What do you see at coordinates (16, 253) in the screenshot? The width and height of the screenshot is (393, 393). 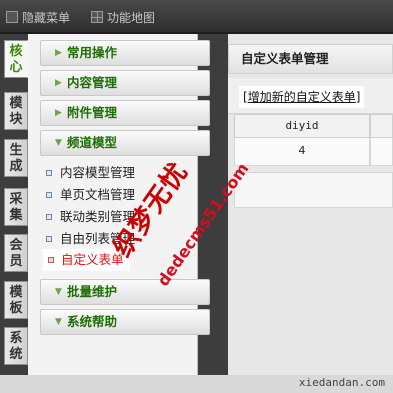 I see `tab-members: 会员` at bounding box center [16, 253].